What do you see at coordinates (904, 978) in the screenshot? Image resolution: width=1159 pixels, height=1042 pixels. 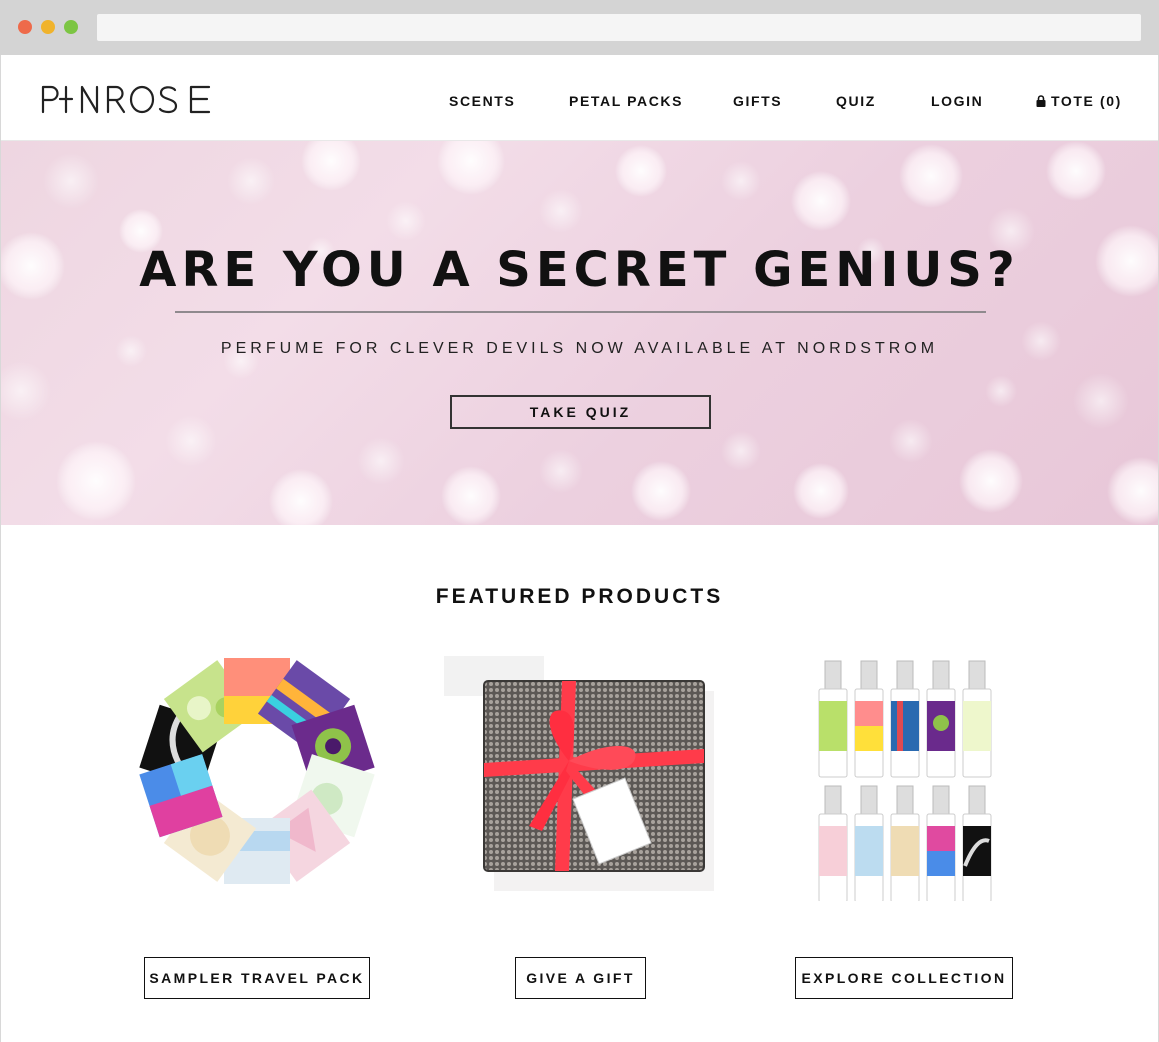 I see `explore-collection-button: EXPLORE COLLECTION` at bounding box center [904, 978].